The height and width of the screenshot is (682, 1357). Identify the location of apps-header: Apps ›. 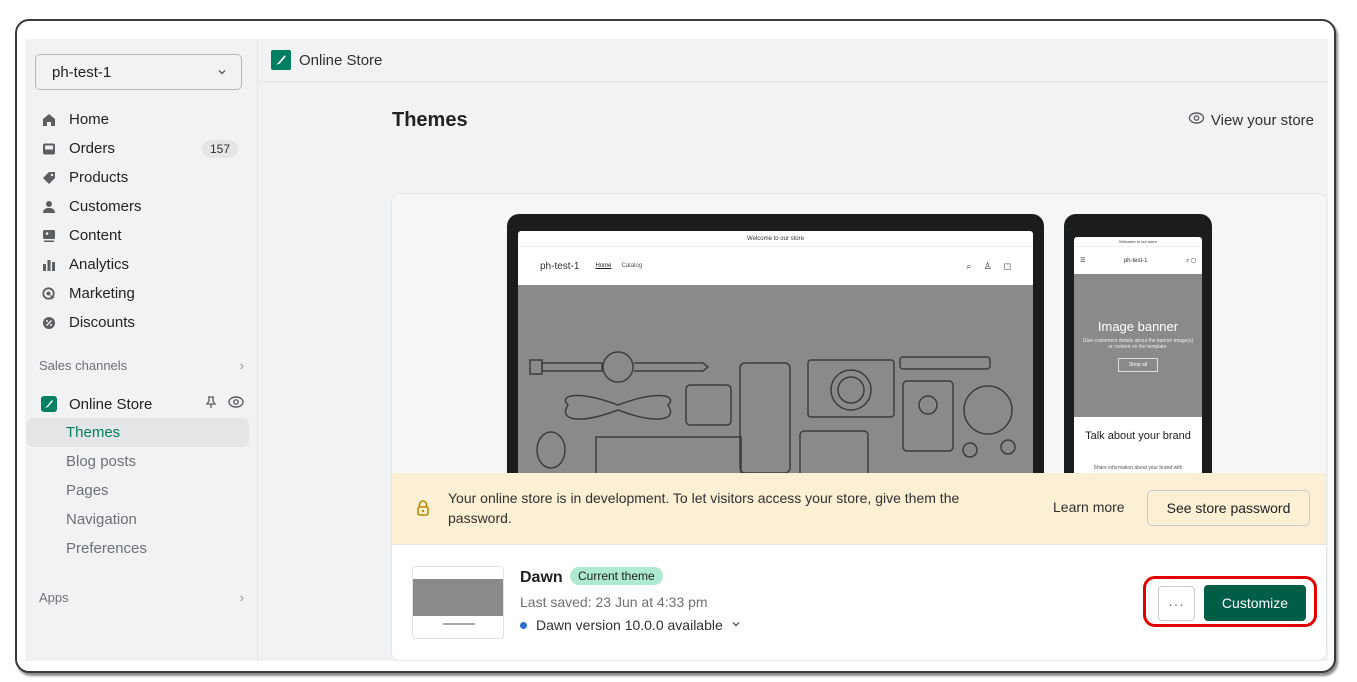
(141, 597).